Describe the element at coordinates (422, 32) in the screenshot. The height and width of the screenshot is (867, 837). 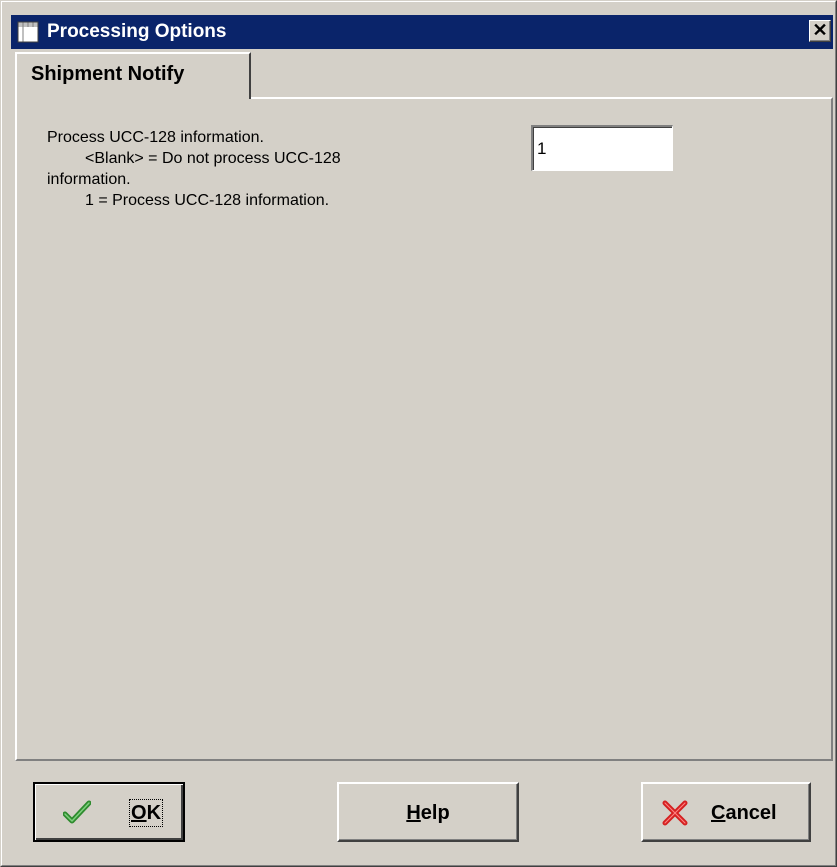
I see `title-bar: Processing Options ✕` at that location.